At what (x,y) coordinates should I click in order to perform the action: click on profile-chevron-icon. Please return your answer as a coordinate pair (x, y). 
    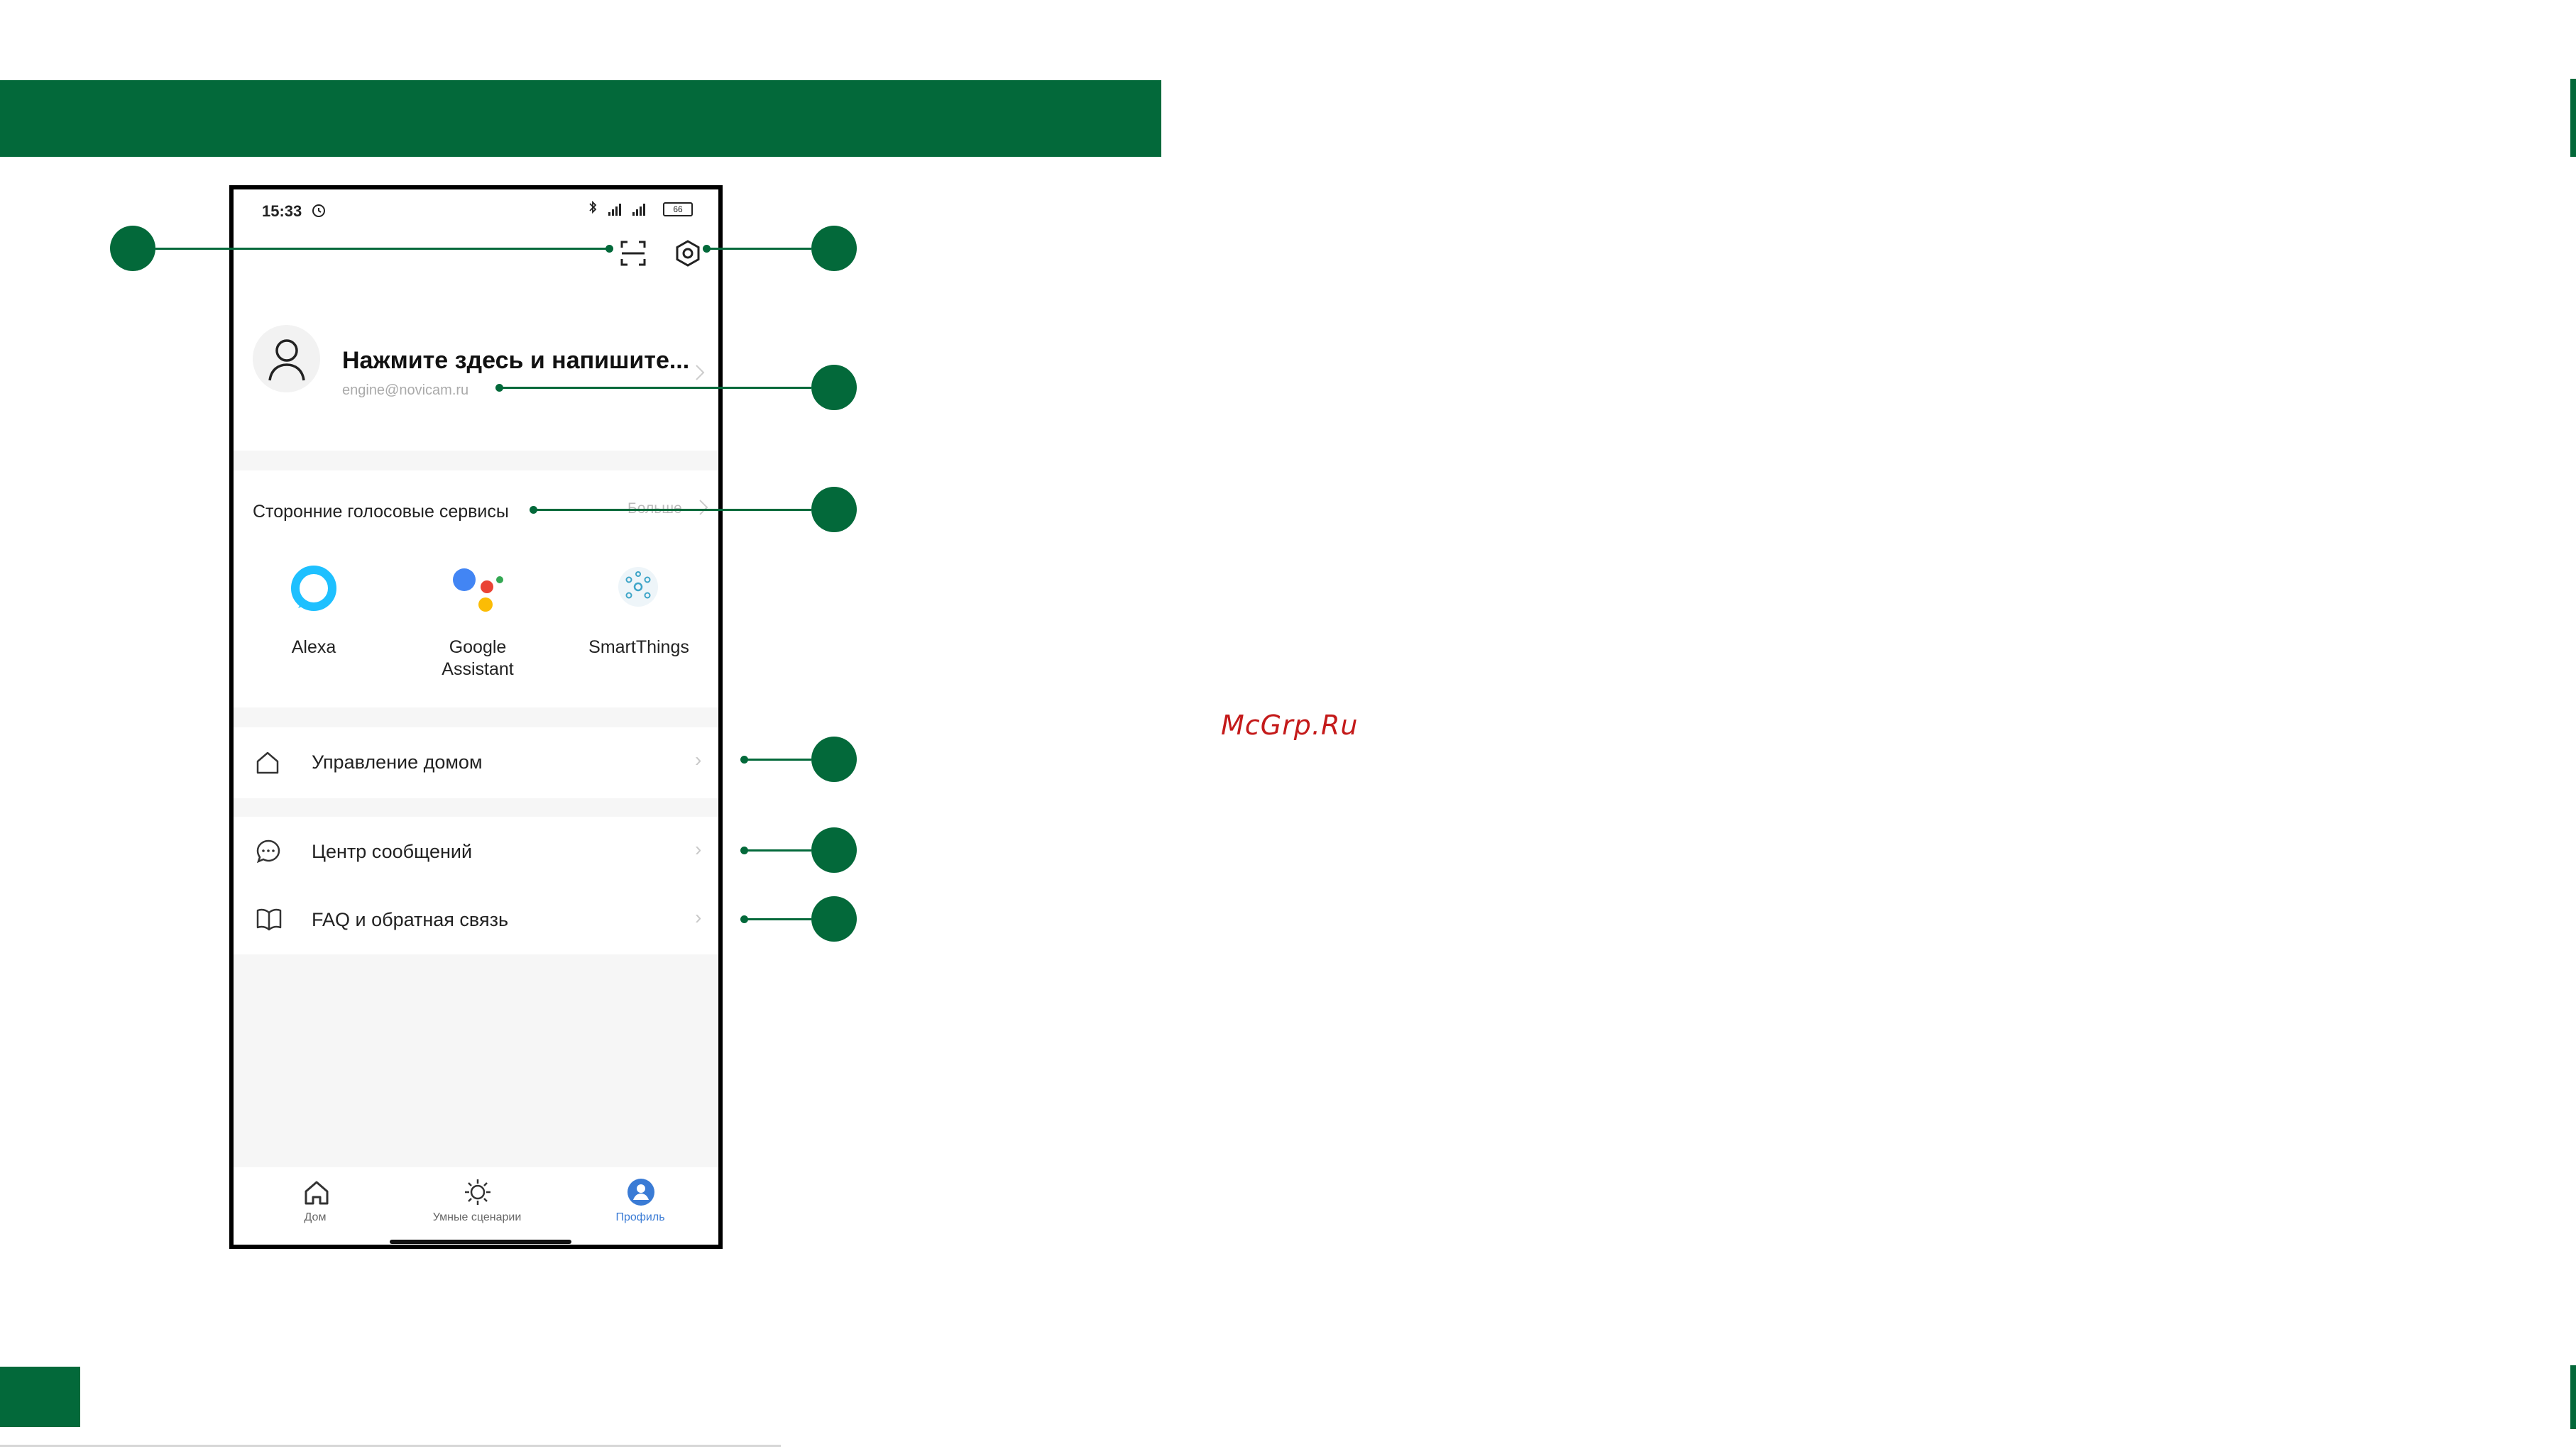
    Looking at the image, I should click on (700, 372).